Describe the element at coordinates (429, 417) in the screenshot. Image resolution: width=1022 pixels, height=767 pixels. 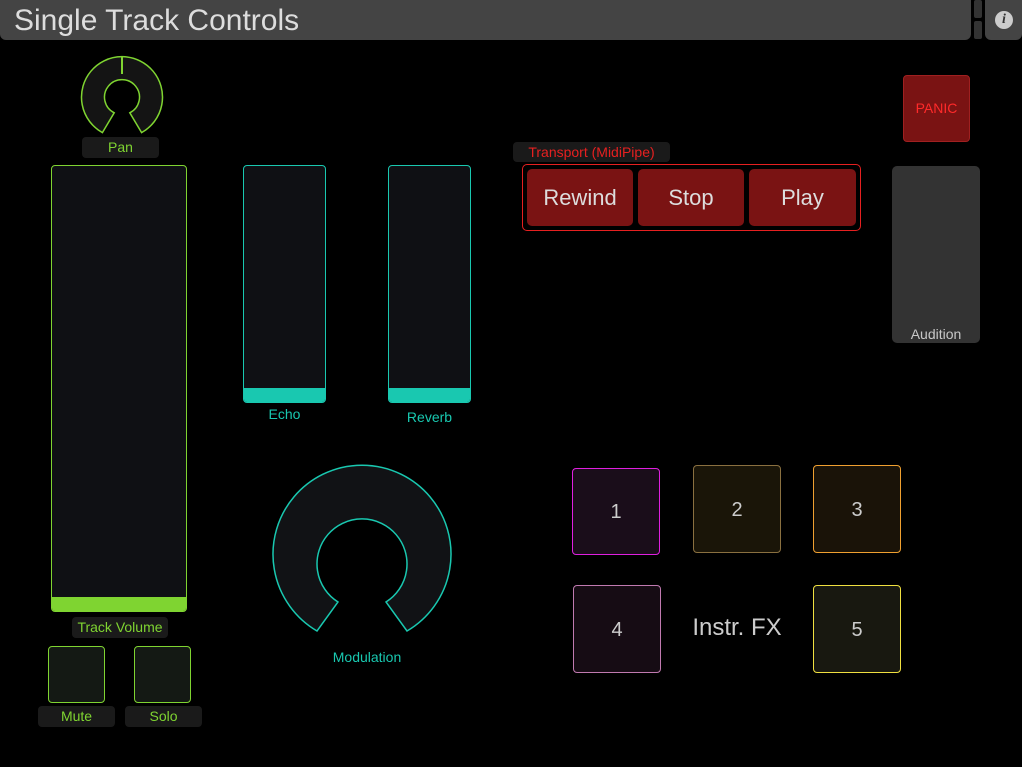
I see `reverb-label: Reverb` at that location.